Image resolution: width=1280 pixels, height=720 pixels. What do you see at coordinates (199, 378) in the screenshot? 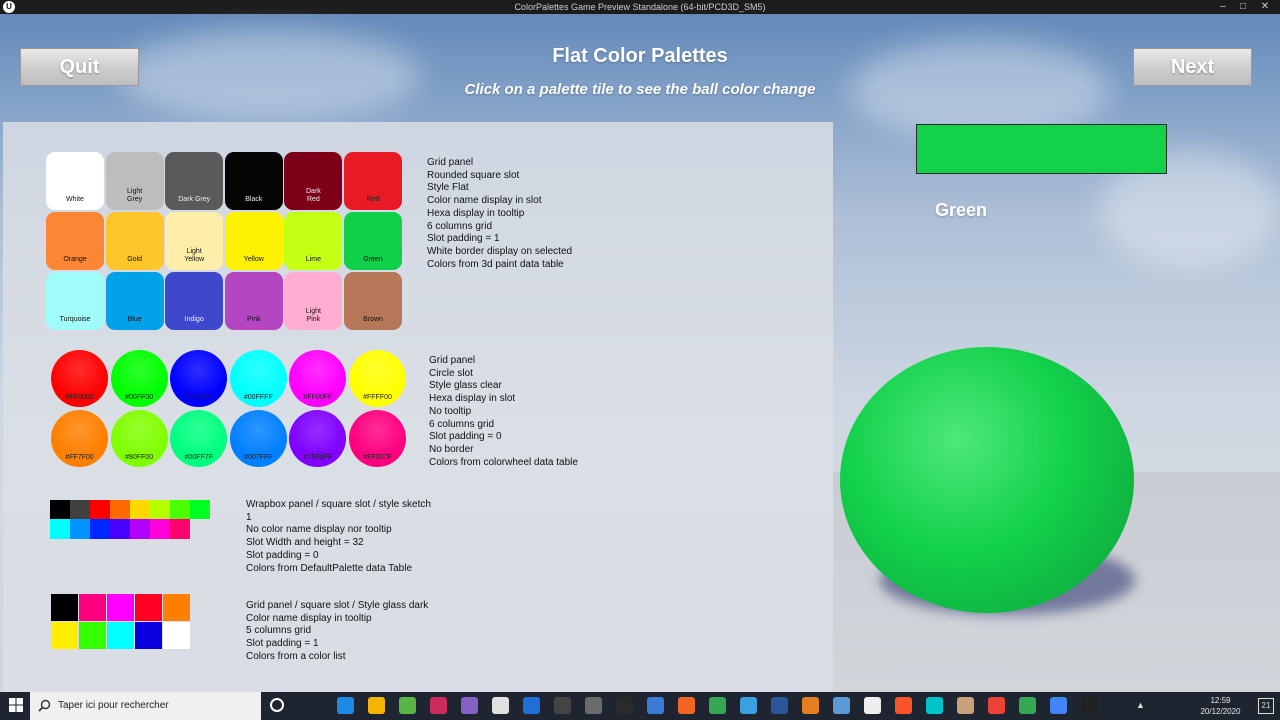
I see `palette-circle: #0000FF` at bounding box center [199, 378].